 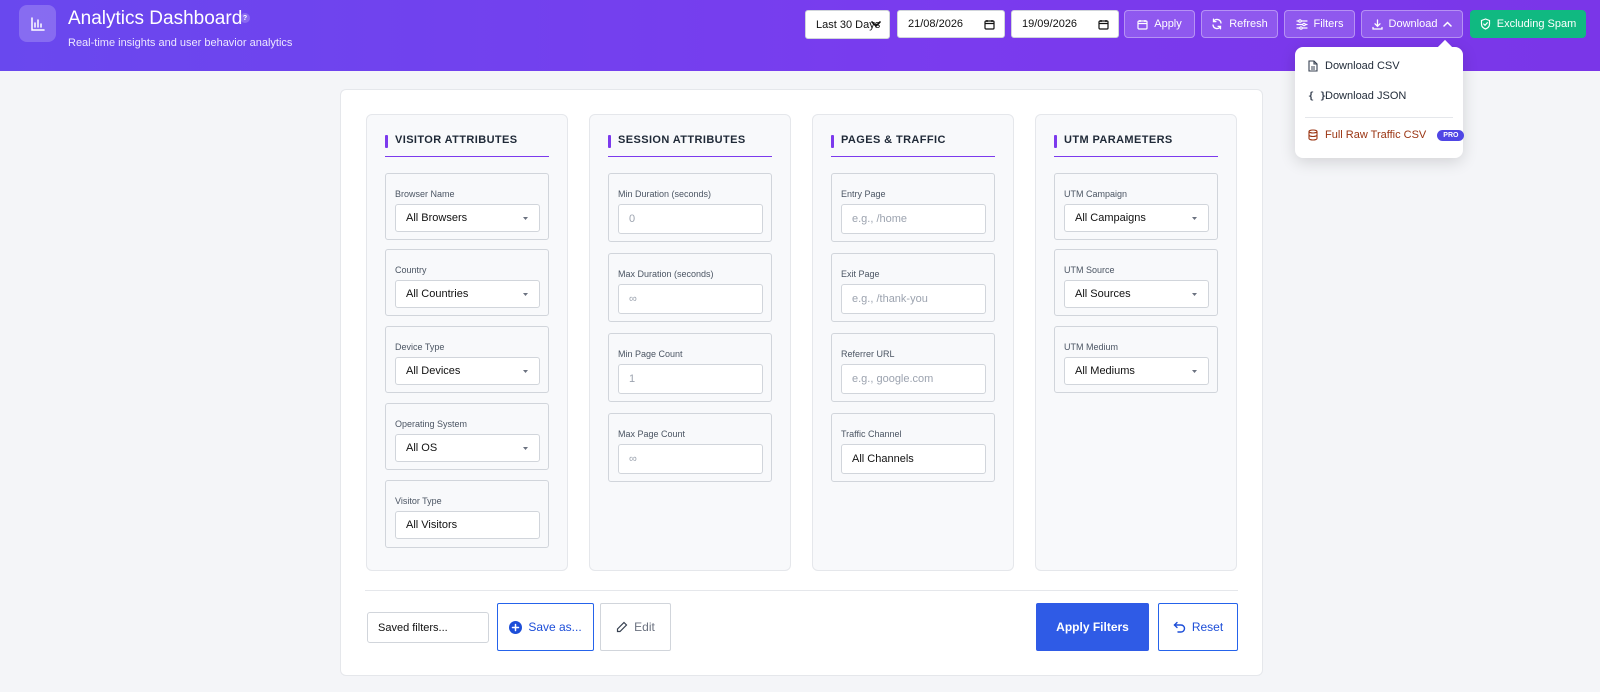 I want to click on end-date-value: 19/09/2026, so click(x=1050, y=24).